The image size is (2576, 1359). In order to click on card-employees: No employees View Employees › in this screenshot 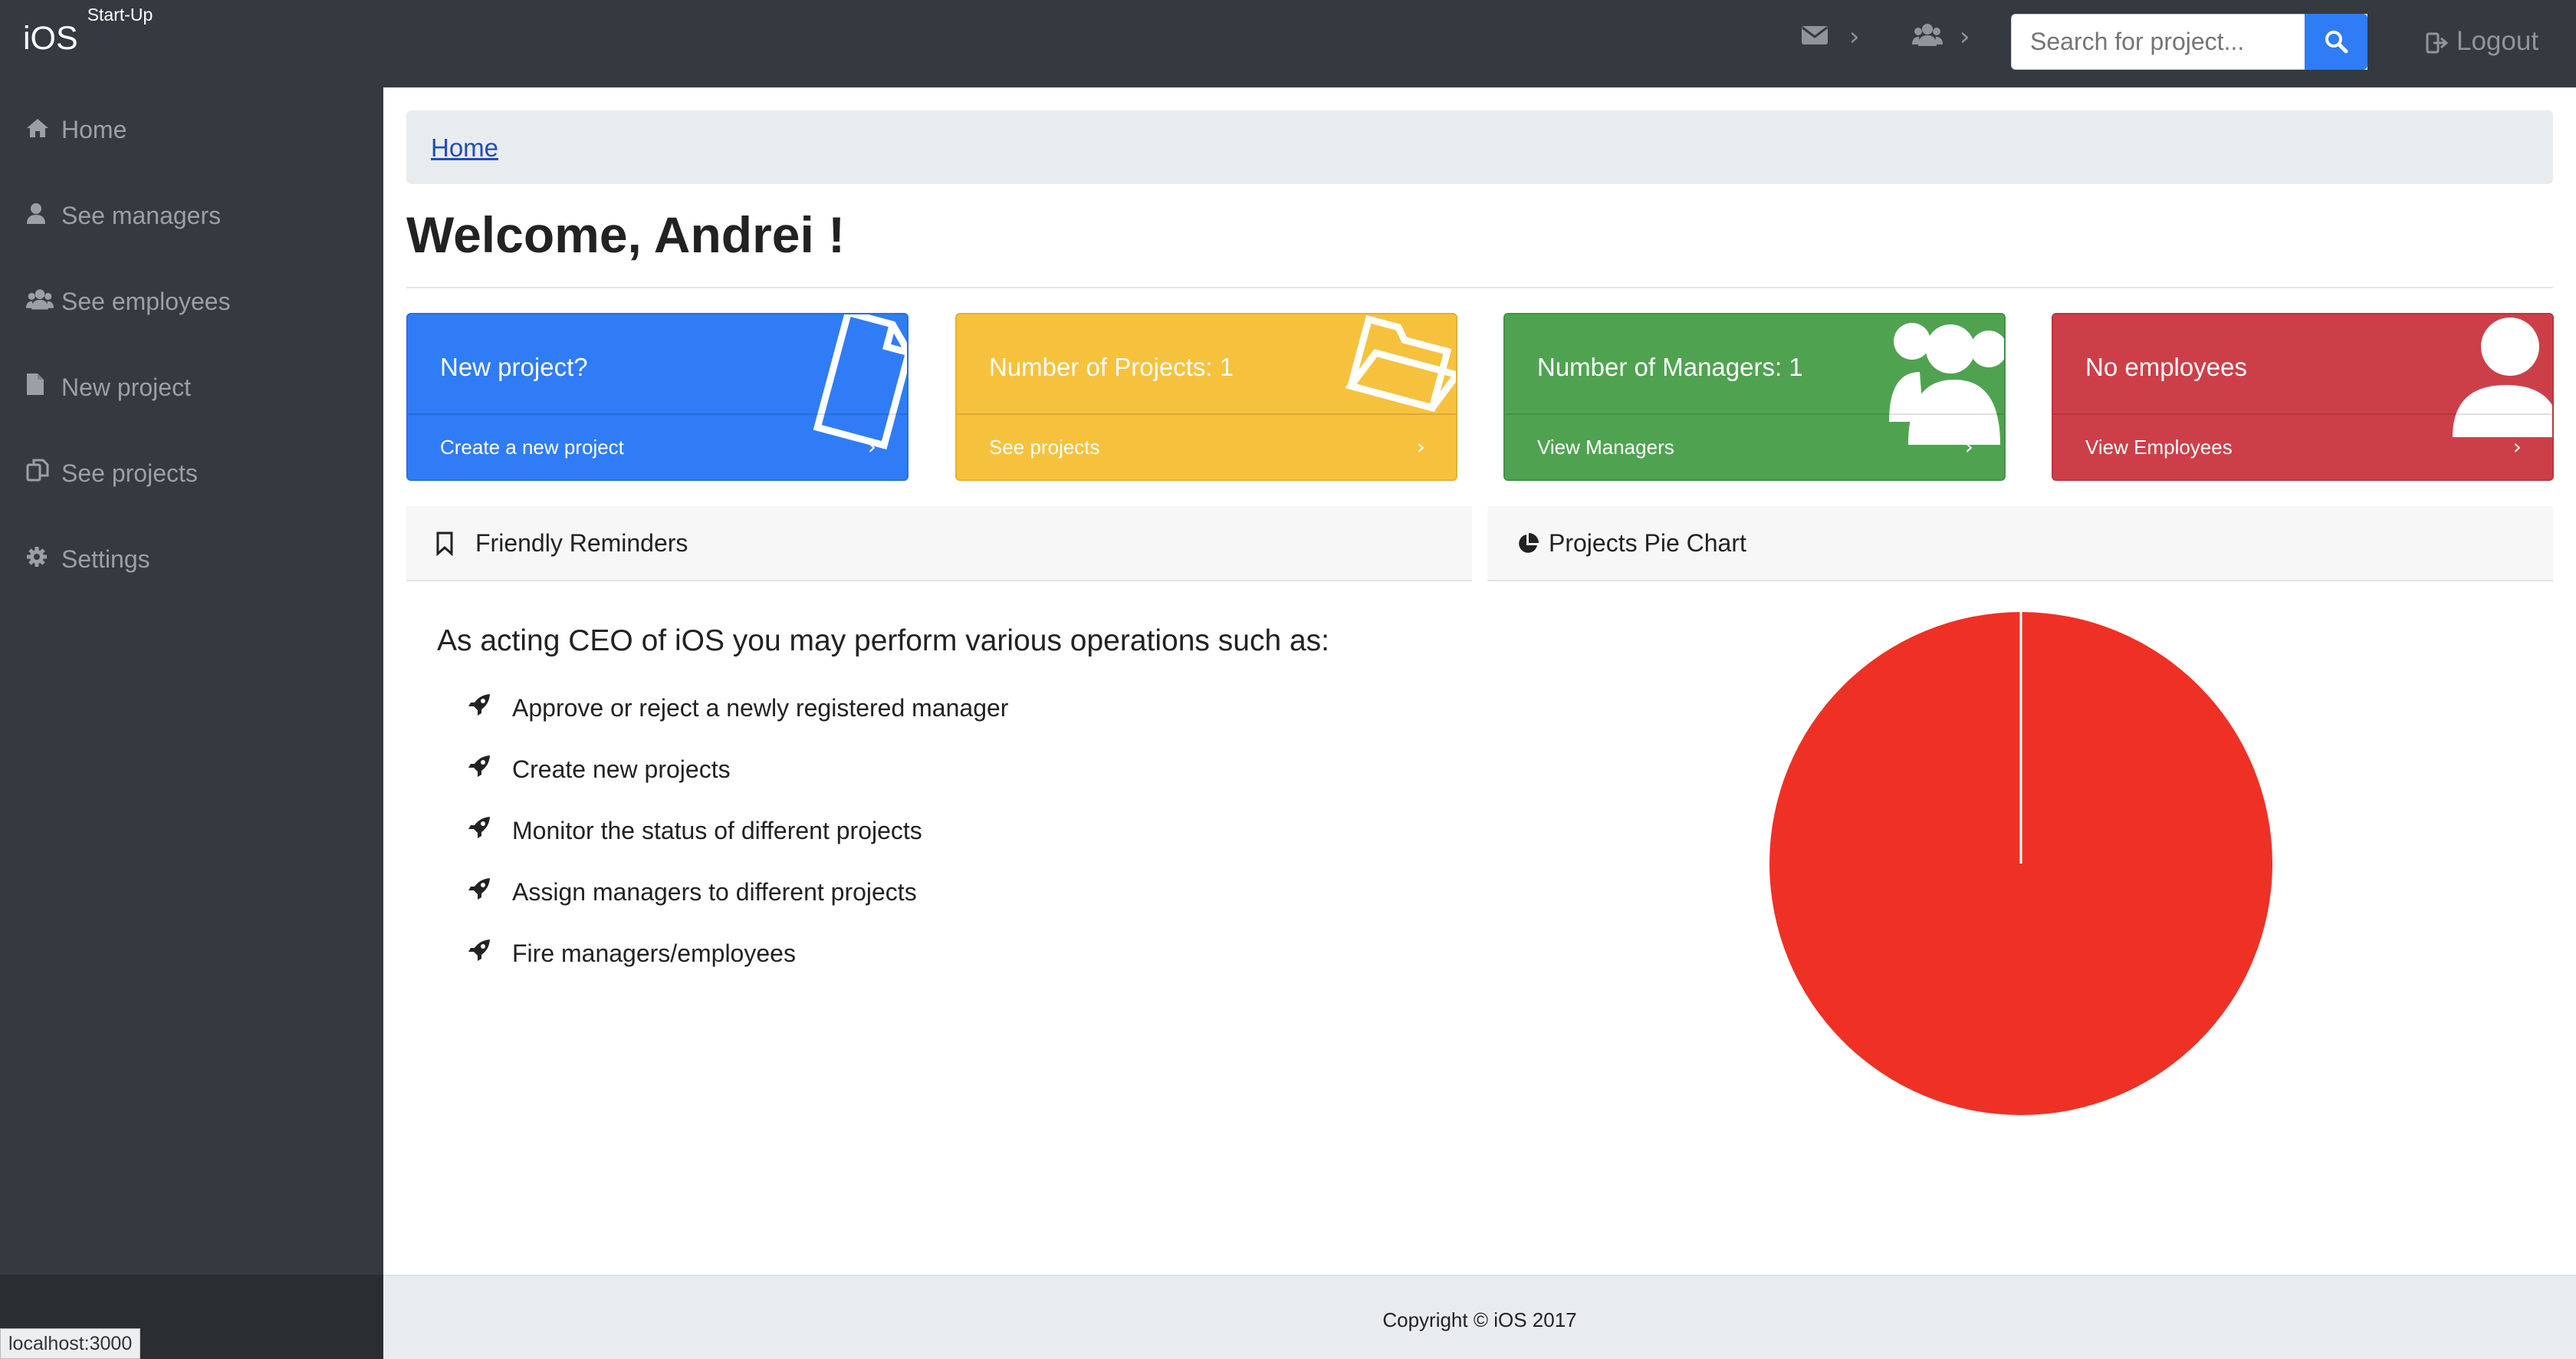, I will do `click(2303, 397)`.